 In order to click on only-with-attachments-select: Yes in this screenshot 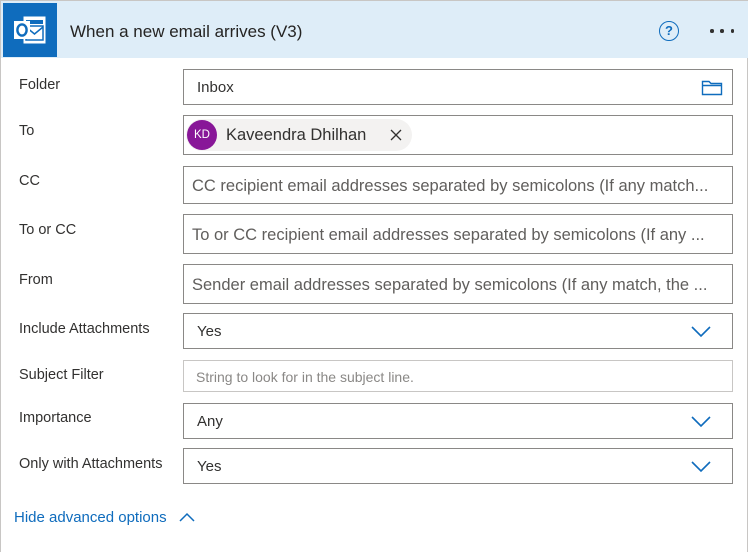, I will do `click(458, 466)`.